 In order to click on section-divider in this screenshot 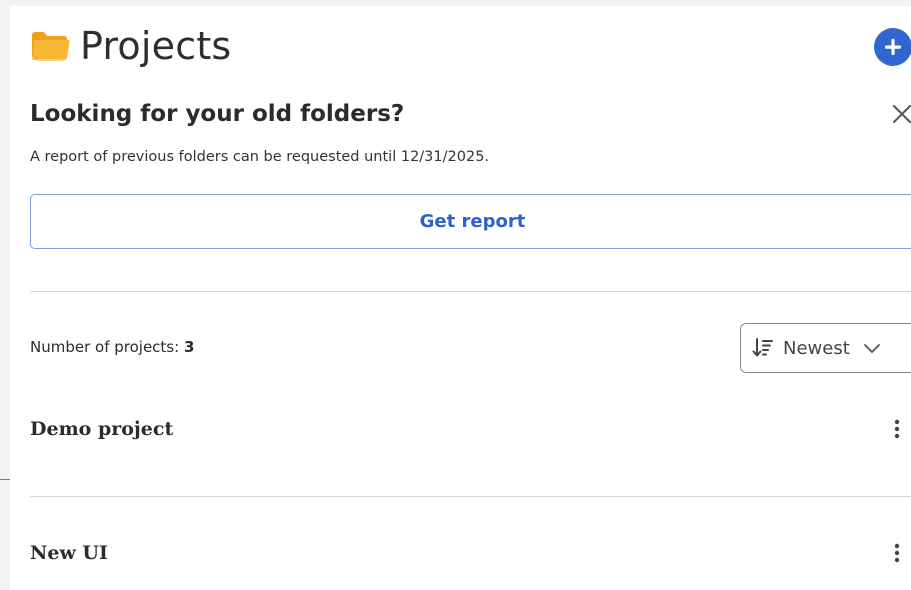, I will do `click(470, 291)`.